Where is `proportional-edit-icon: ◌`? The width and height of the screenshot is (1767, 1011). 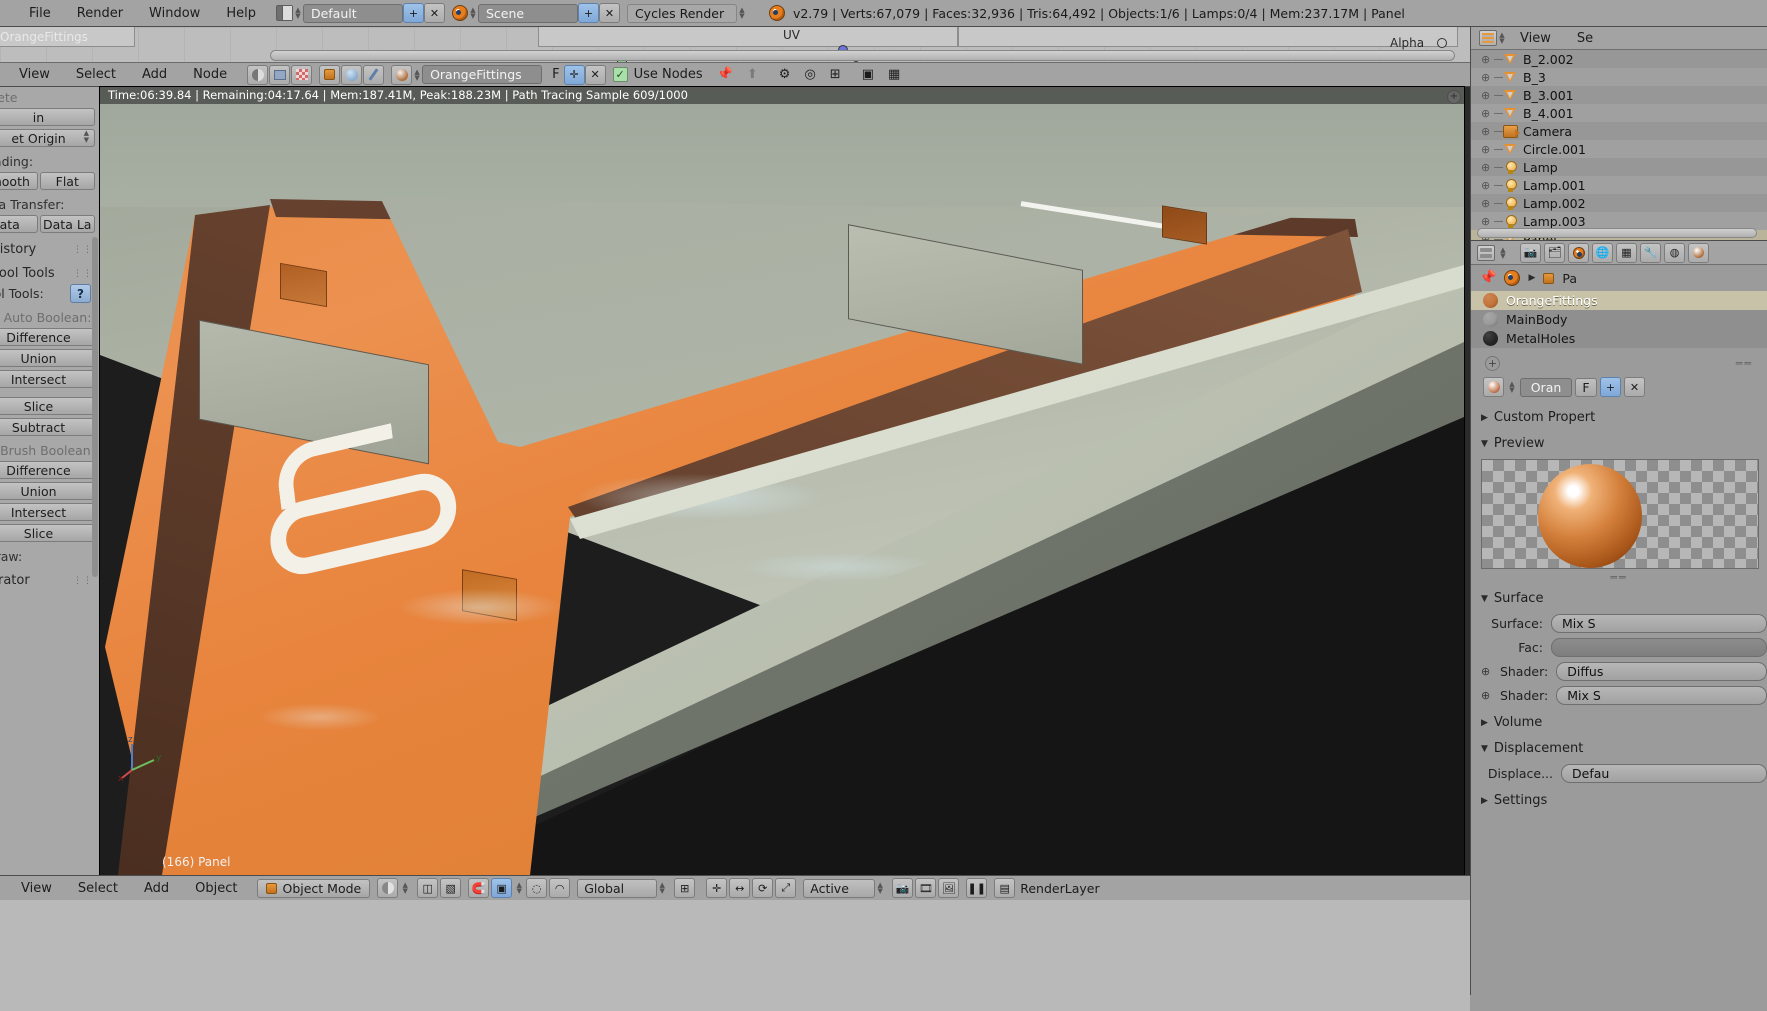
proportional-edit-icon: ◌ is located at coordinates (537, 888).